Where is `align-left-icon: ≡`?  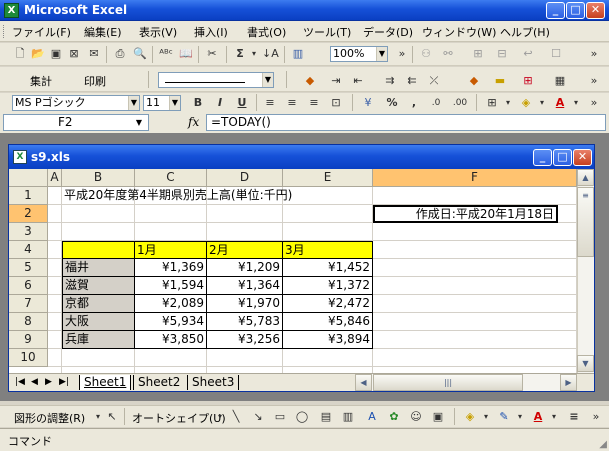 align-left-icon: ≡ is located at coordinates (270, 103).